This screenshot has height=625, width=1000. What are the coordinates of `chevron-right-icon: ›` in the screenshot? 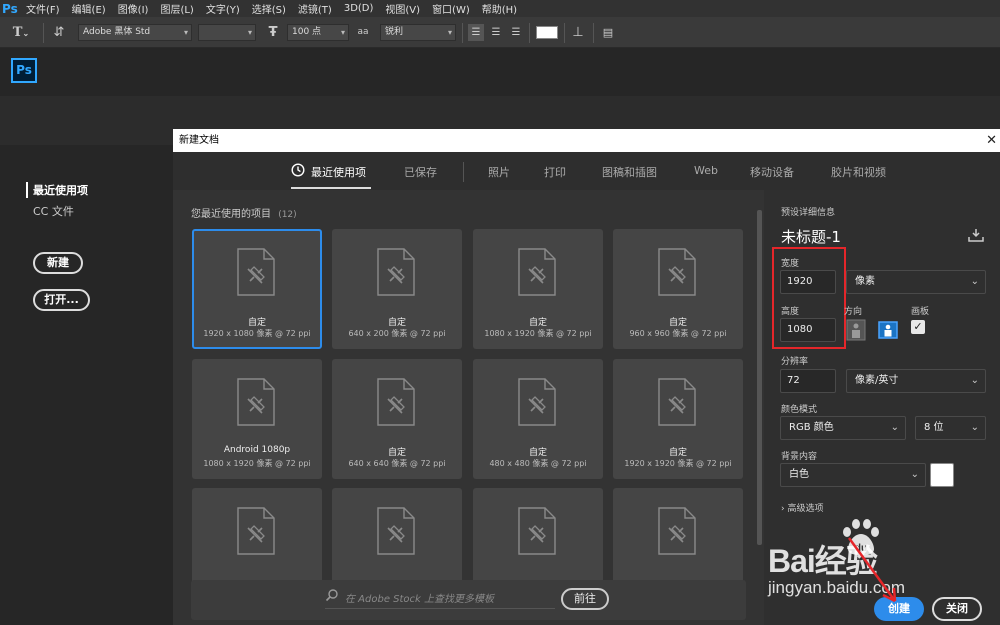 It's located at (783, 509).